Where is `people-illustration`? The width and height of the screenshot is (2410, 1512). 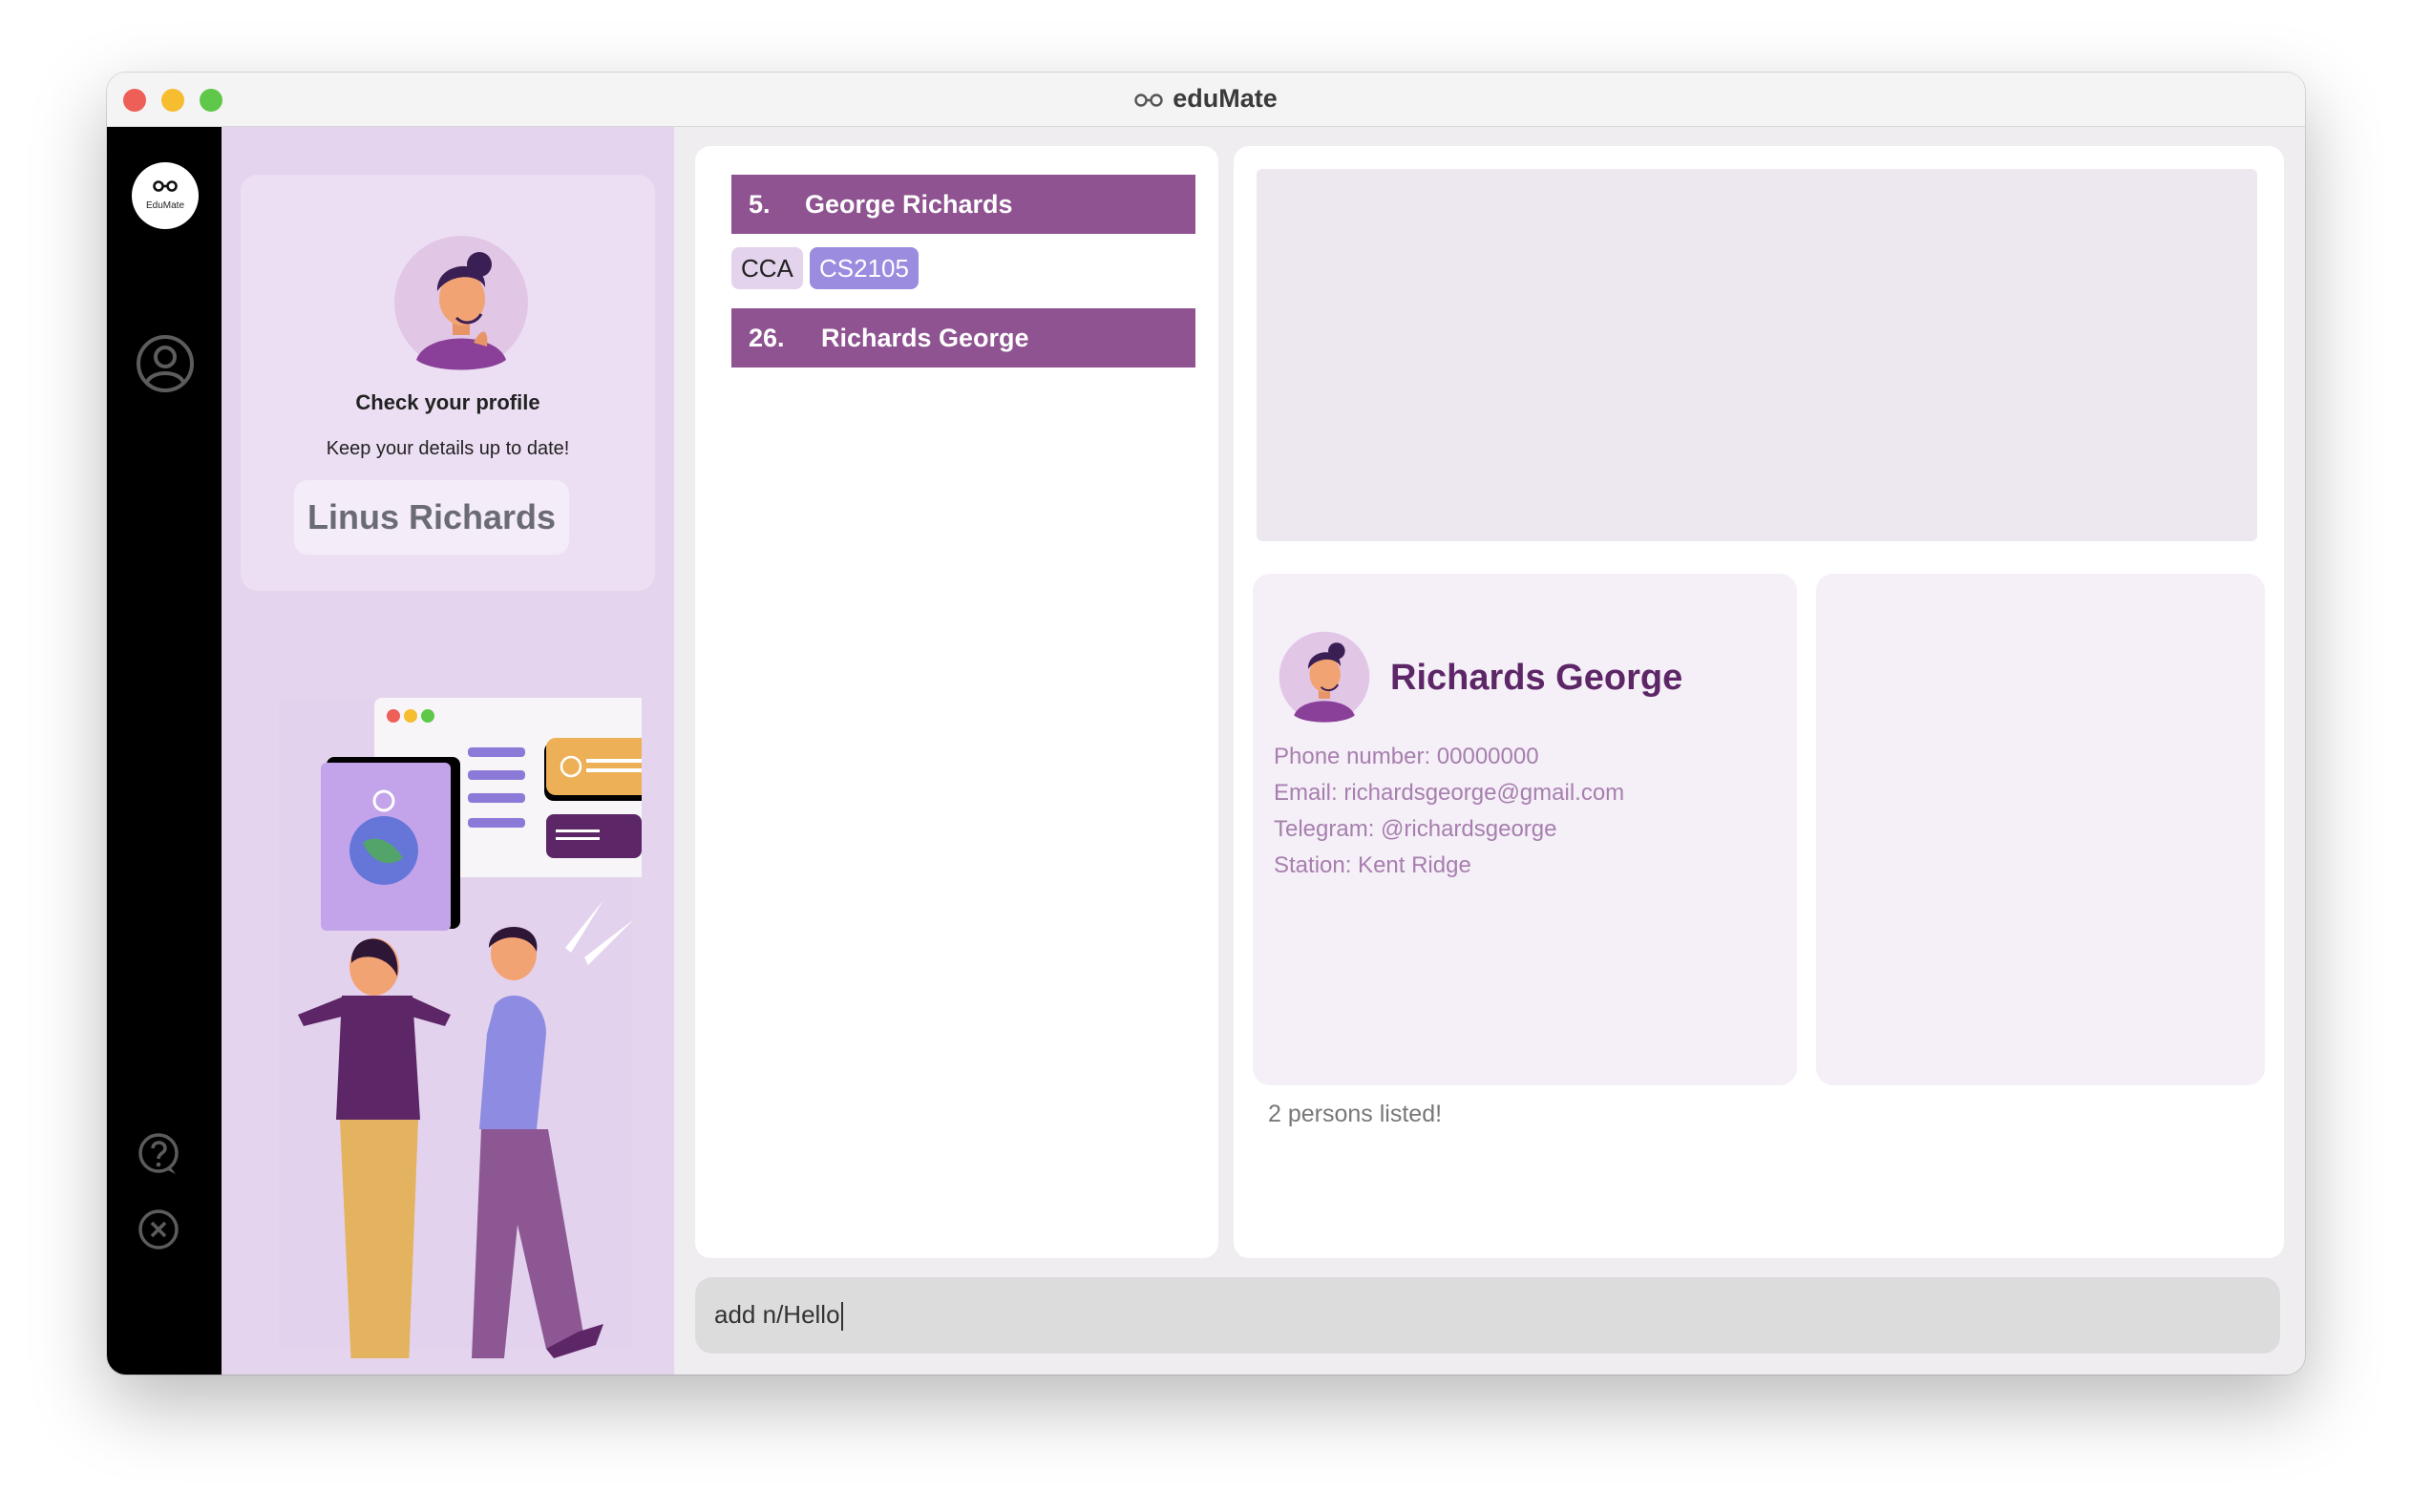
people-illustration is located at coordinates (460, 1028).